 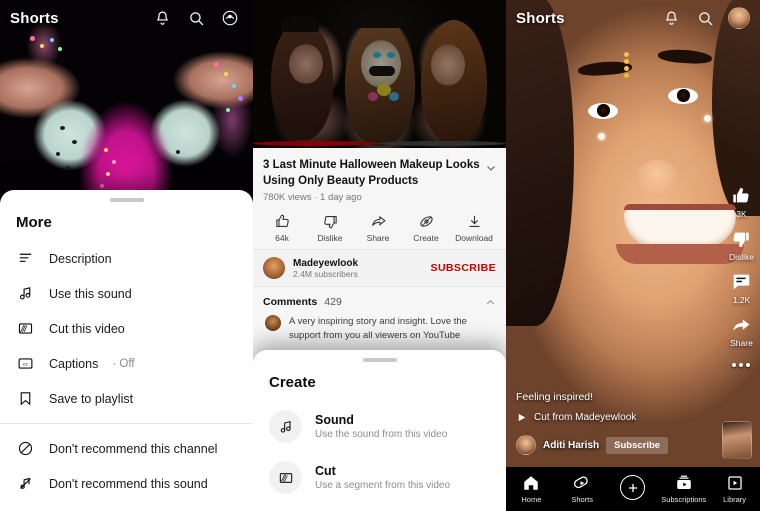 I want to click on create-option-subtitle: Use the sound from this video, so click(x=381, y=434).